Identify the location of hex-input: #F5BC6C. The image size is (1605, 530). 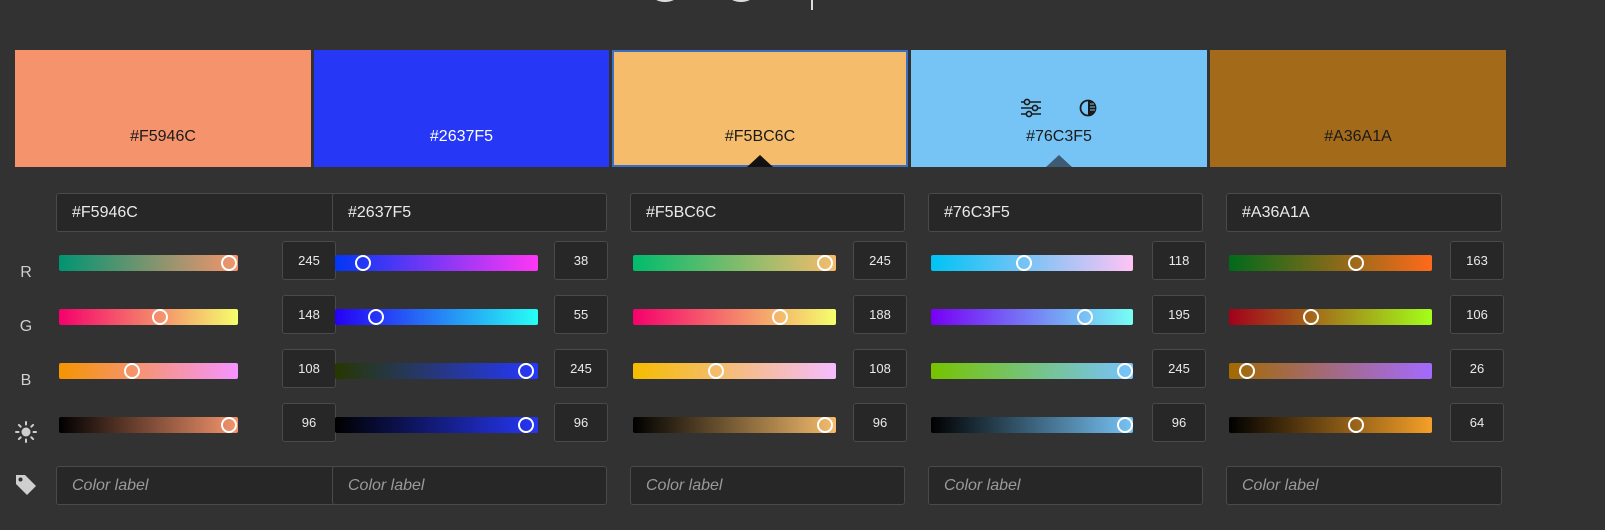
(767, 212).